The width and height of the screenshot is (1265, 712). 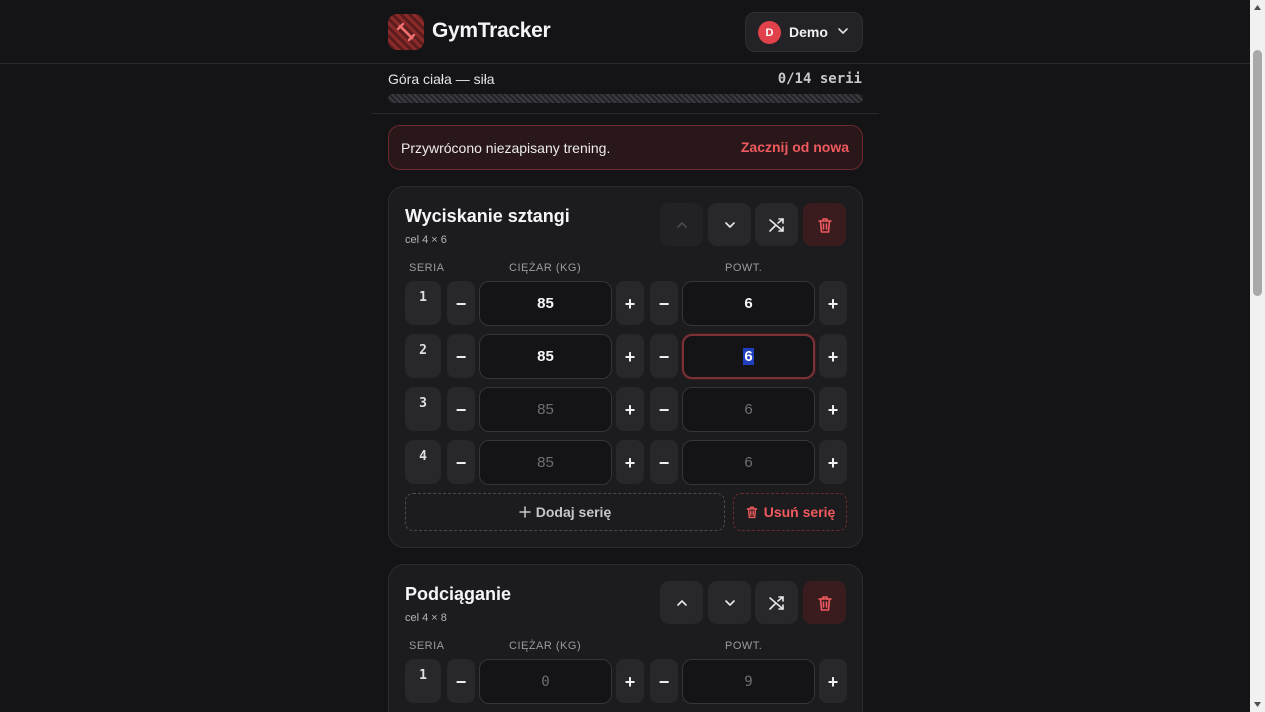 What do you see at coordinates (423, 356) in the screenshot?
I see `set-number: 2` at bounding box center [423, 356].